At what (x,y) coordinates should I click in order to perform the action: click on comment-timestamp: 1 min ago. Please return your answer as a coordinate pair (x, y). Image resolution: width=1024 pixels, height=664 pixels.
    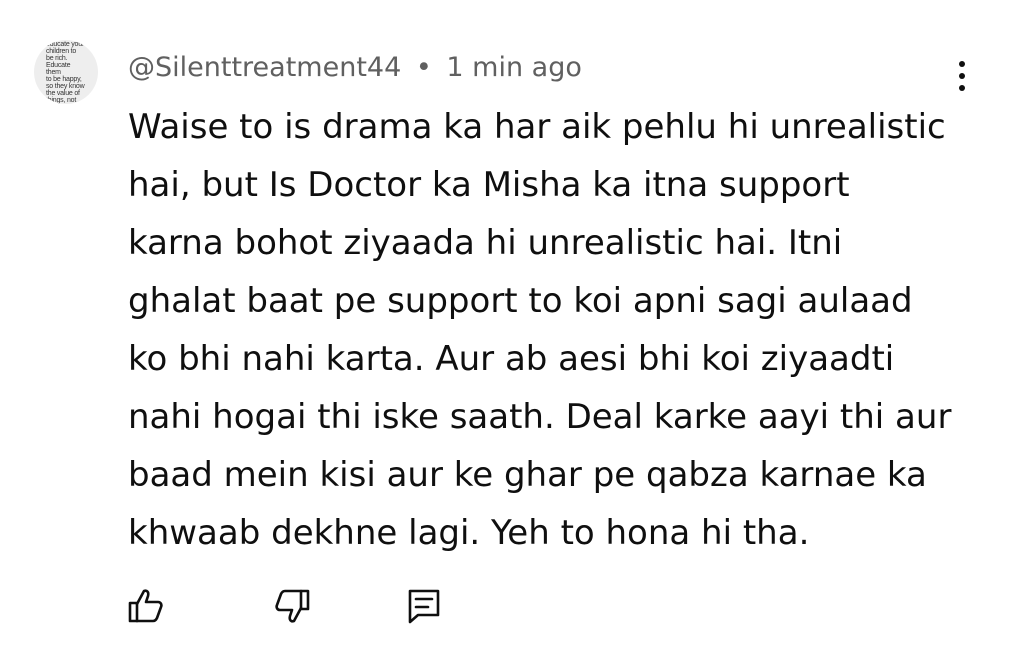
    Looking at the image, I should click on (513, 67).